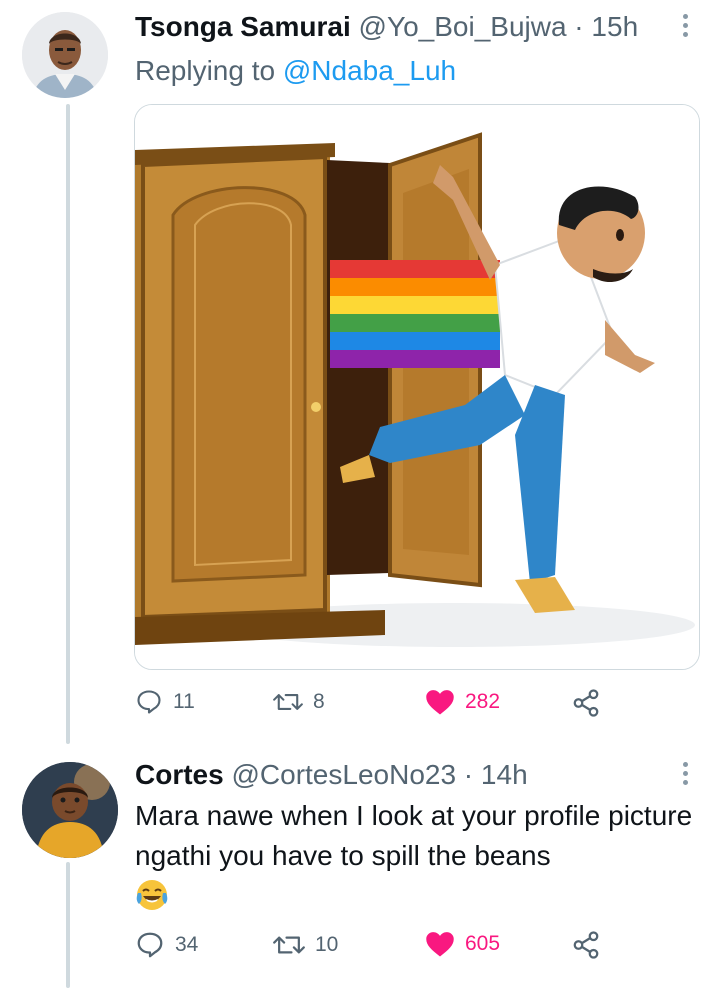  I want to click on tweet-time: 15h, so click(614, 26).